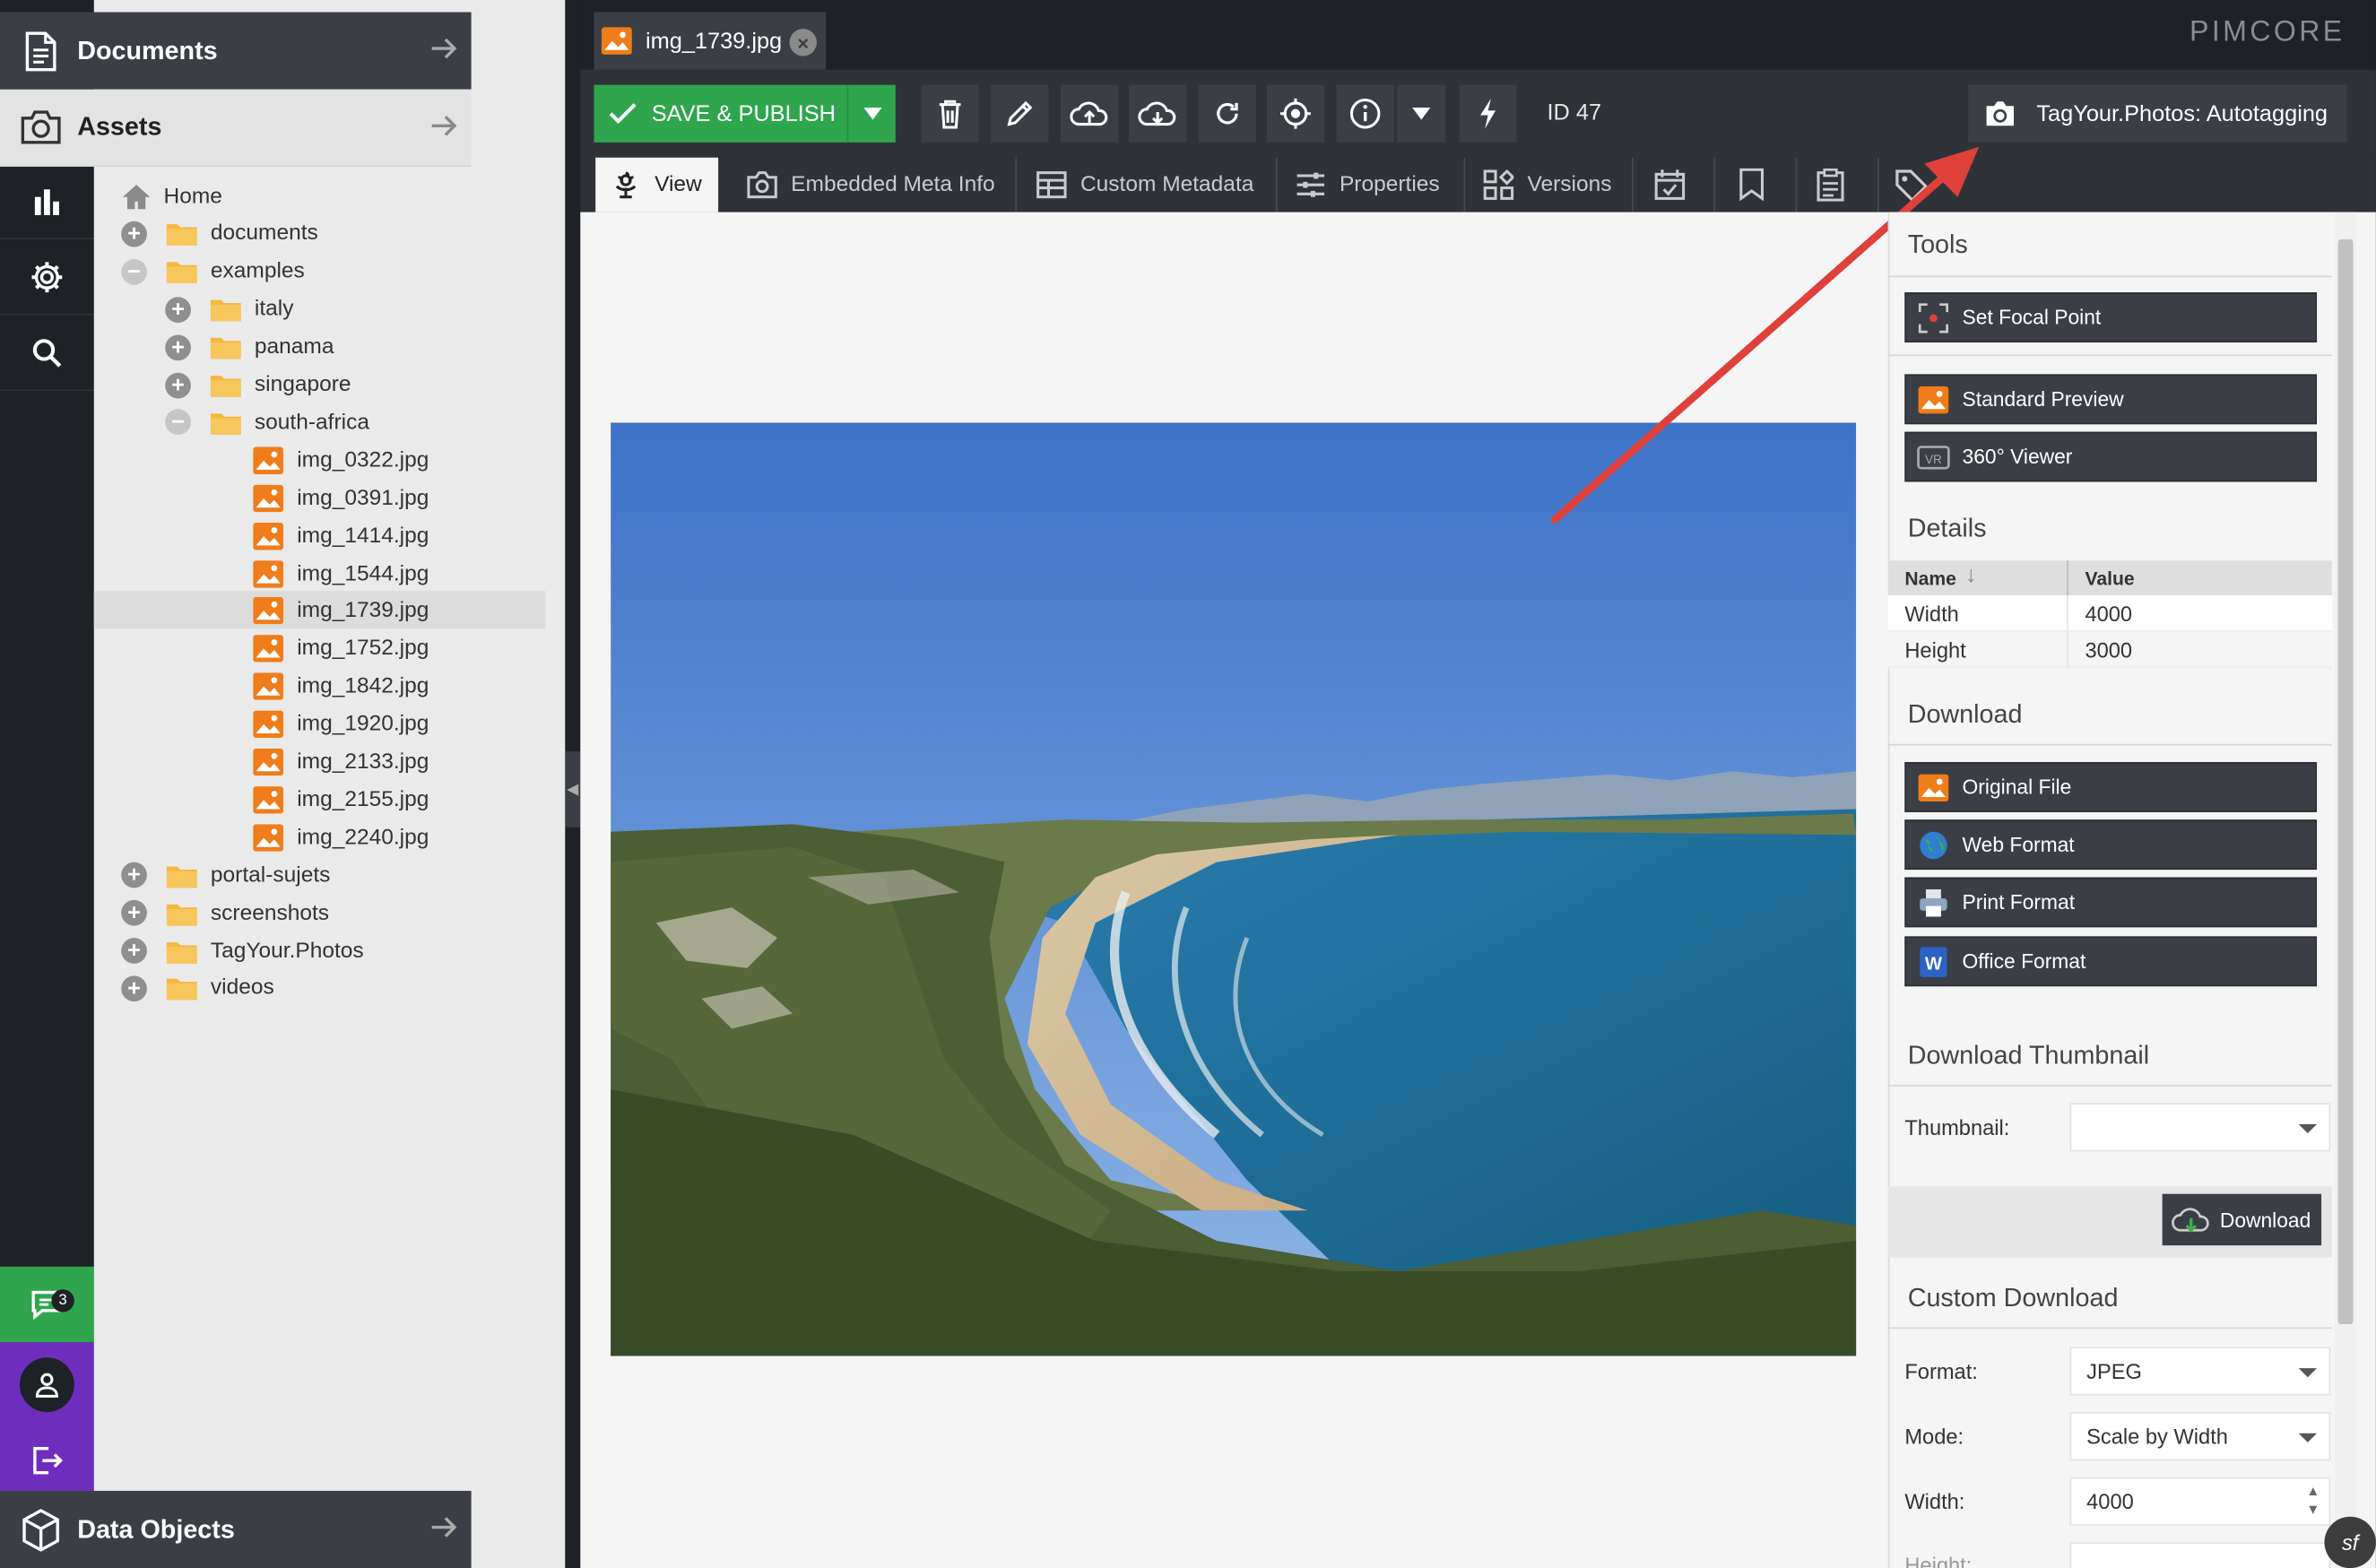  What do you see at coordinates (225, 875) in the screenshot?
I see `tree-item-folder: + portal-sujets` at bounding box center [225, 875].